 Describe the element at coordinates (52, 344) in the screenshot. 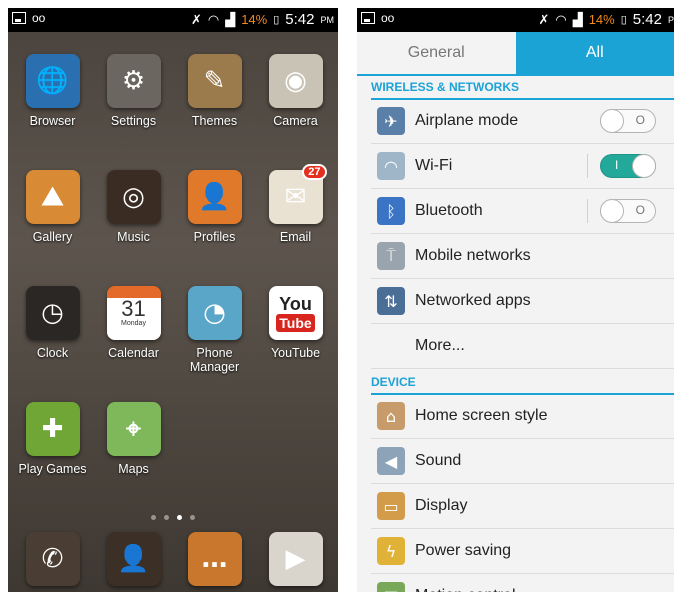

I see `app-clock: ◷ Clock` at that location.